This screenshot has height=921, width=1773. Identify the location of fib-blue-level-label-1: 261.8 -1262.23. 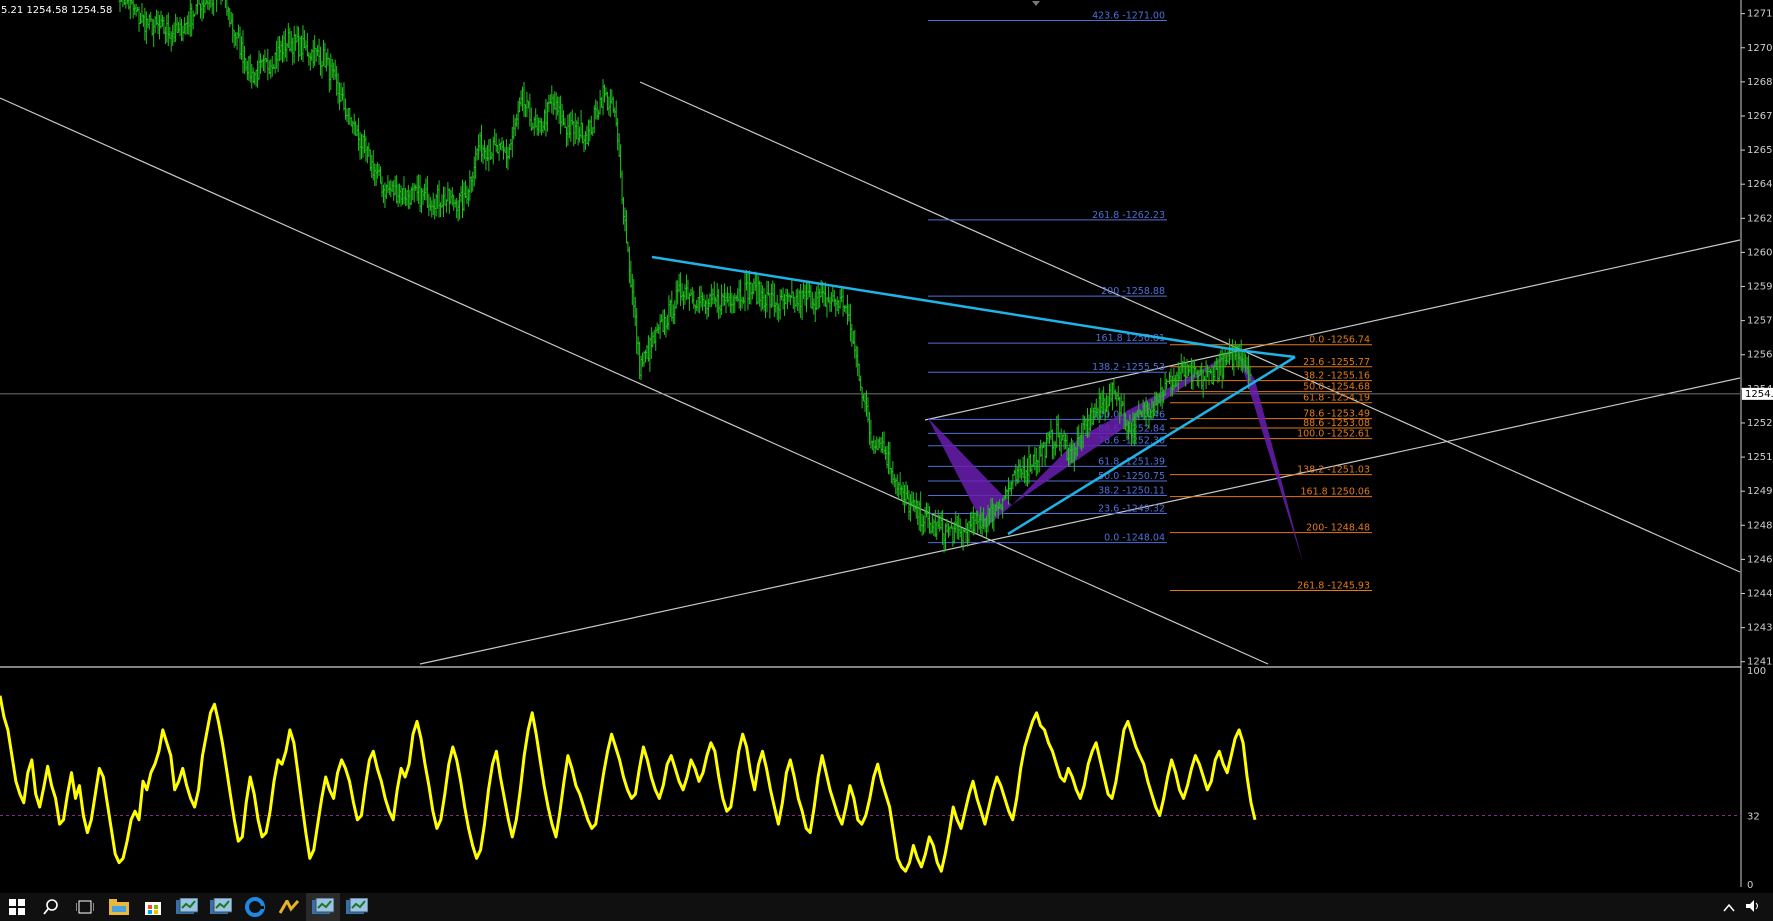
(1128, 215).